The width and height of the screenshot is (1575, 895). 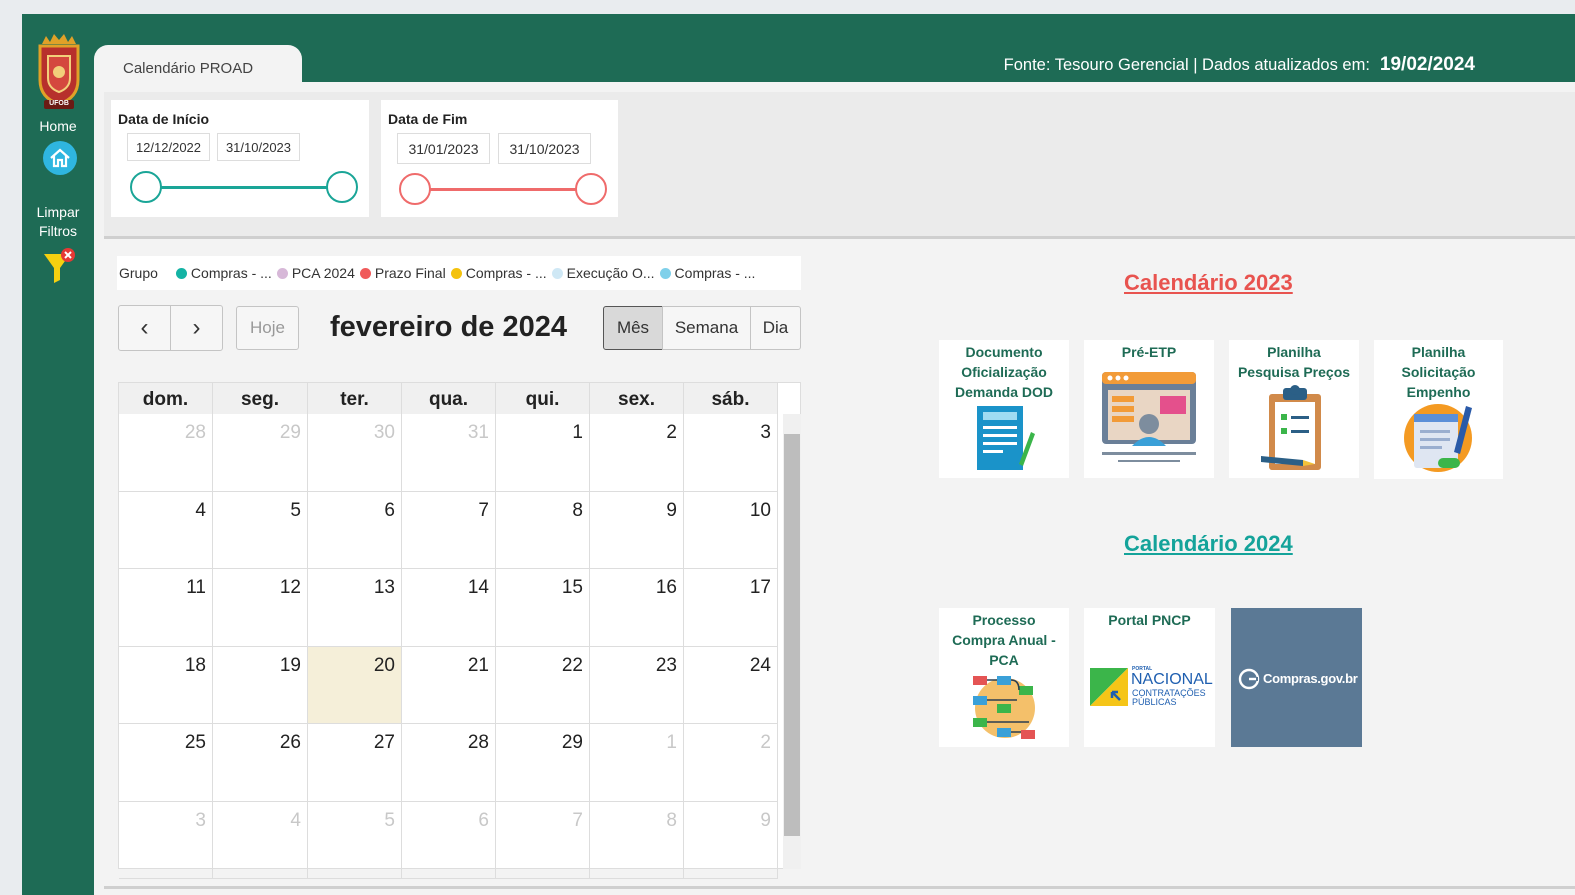 I want to click on bottom-divider, so click(x=839, y=887).